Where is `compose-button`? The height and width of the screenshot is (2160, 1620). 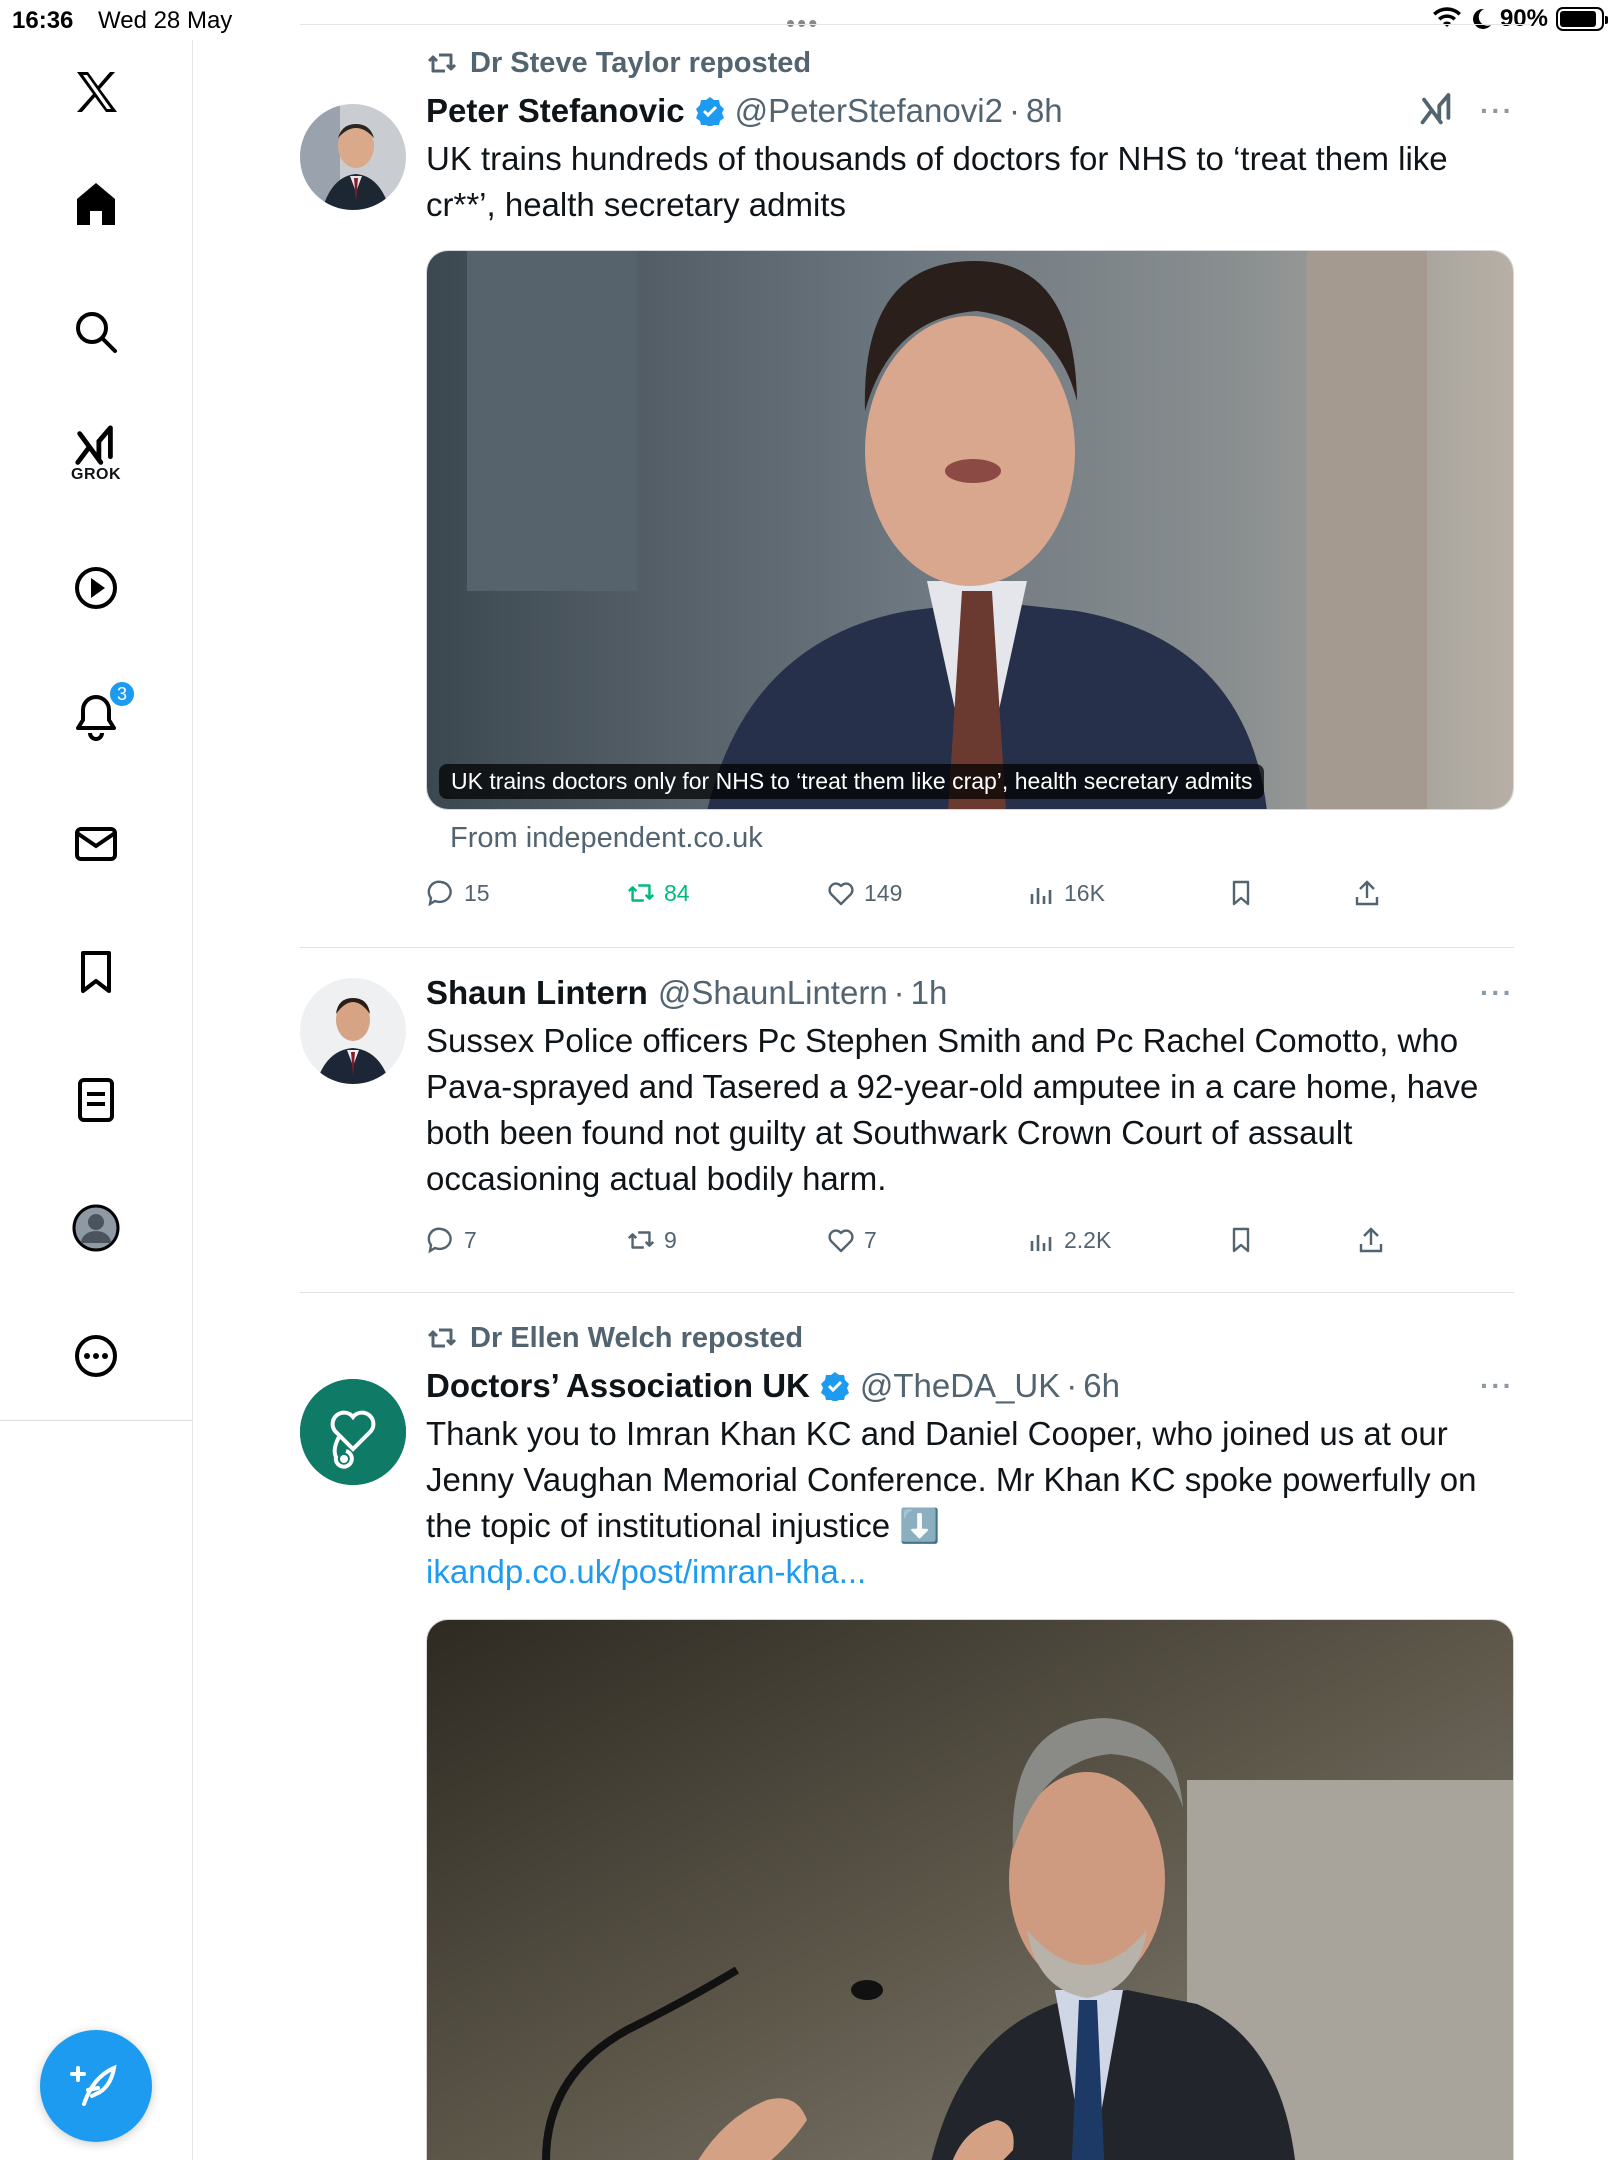
compose-button is located at coordinates (96, 2086).